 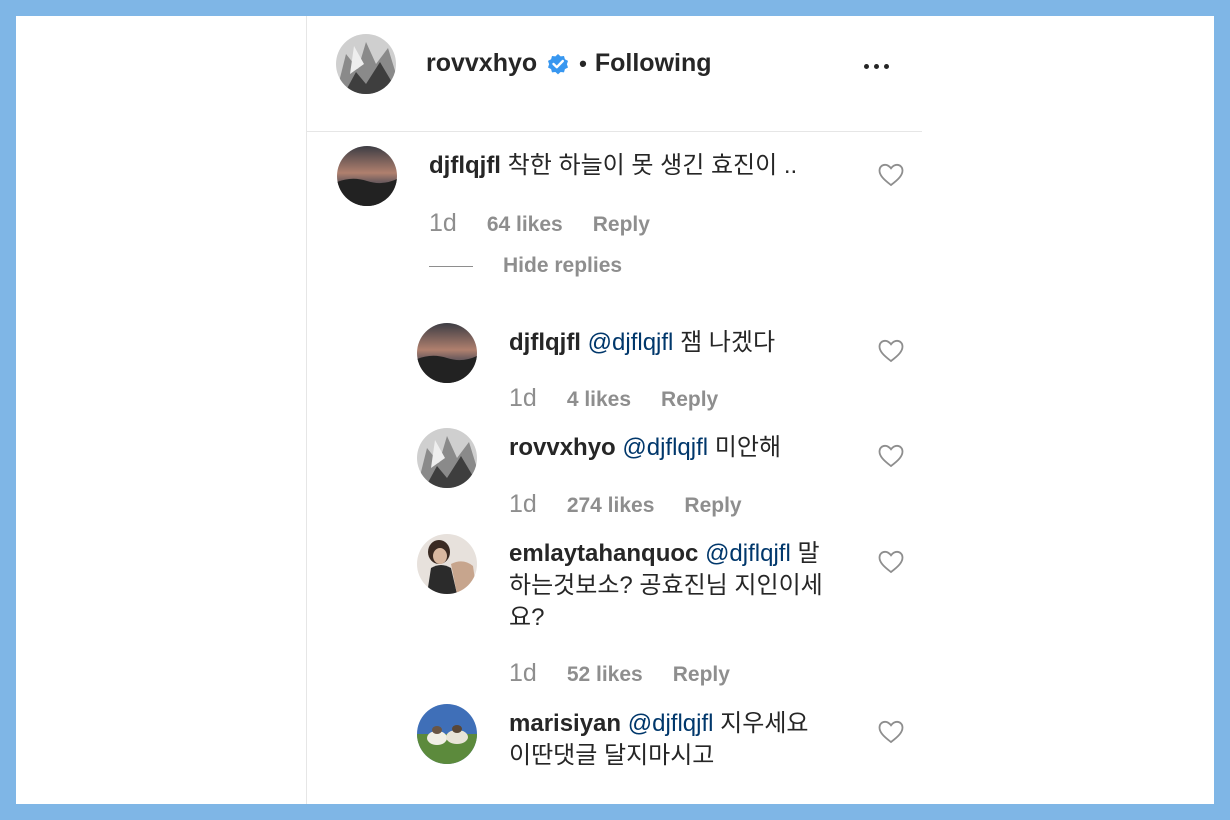 I want to click on more-options-icon, so click(x=879, y=66).